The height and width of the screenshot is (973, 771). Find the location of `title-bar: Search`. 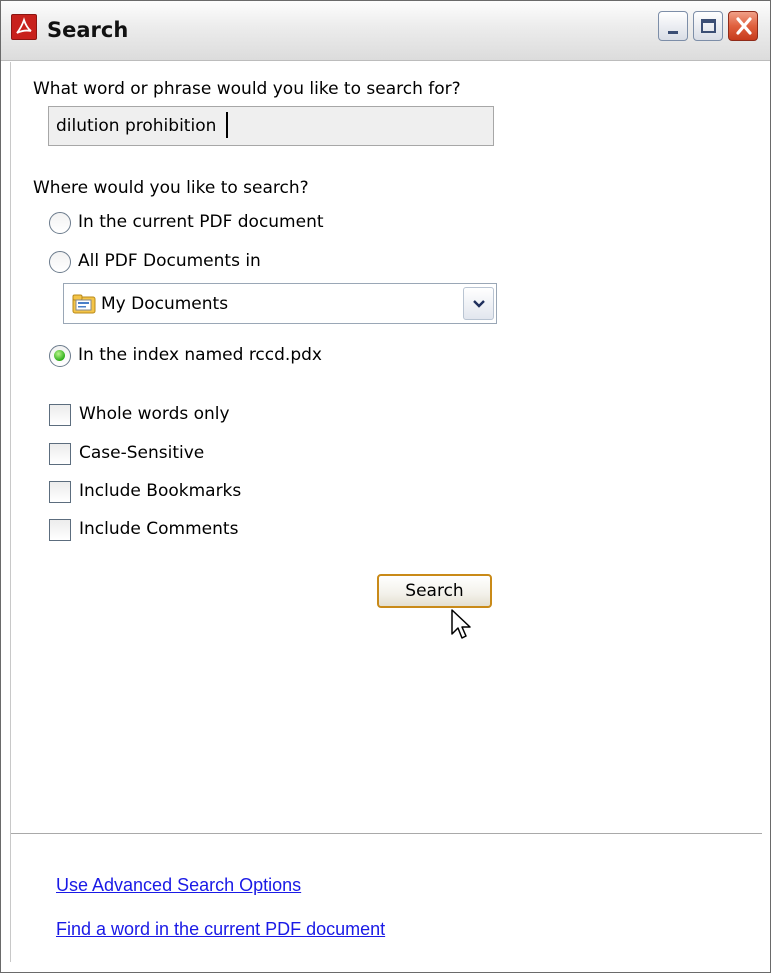

title-bar: Search is located at coordinates (385, 31).